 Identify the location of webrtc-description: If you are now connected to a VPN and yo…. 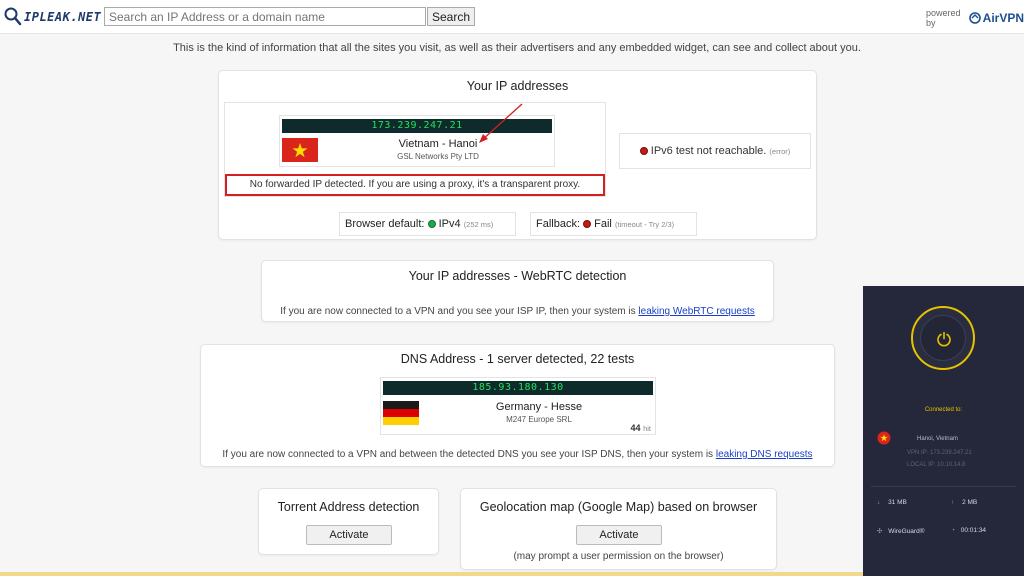
(458, 311).